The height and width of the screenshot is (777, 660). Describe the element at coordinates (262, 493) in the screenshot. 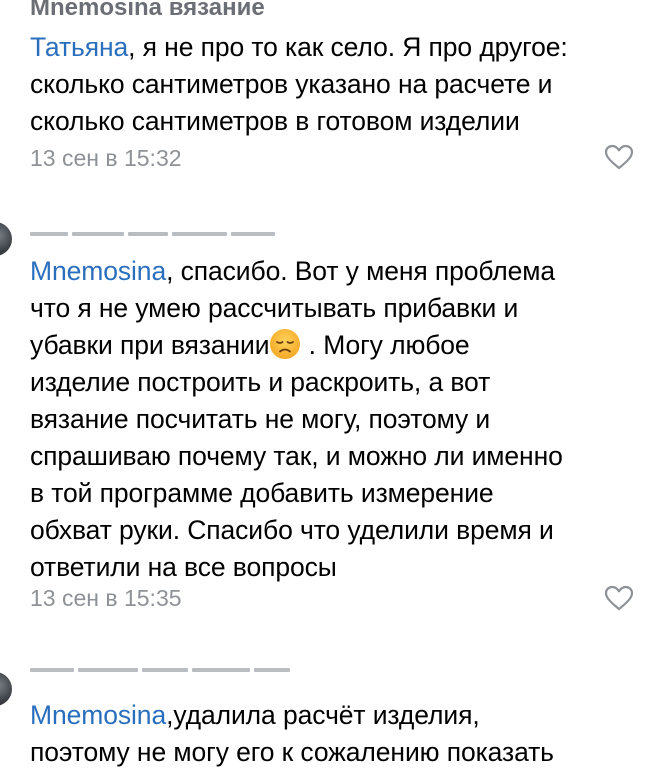

I see `comment-text-line: в той программе добавить измерение` at that location.